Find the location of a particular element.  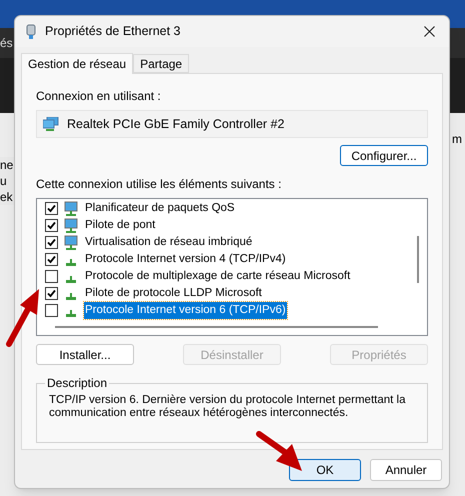

background-text: ek is located at coordinates (7, 197).